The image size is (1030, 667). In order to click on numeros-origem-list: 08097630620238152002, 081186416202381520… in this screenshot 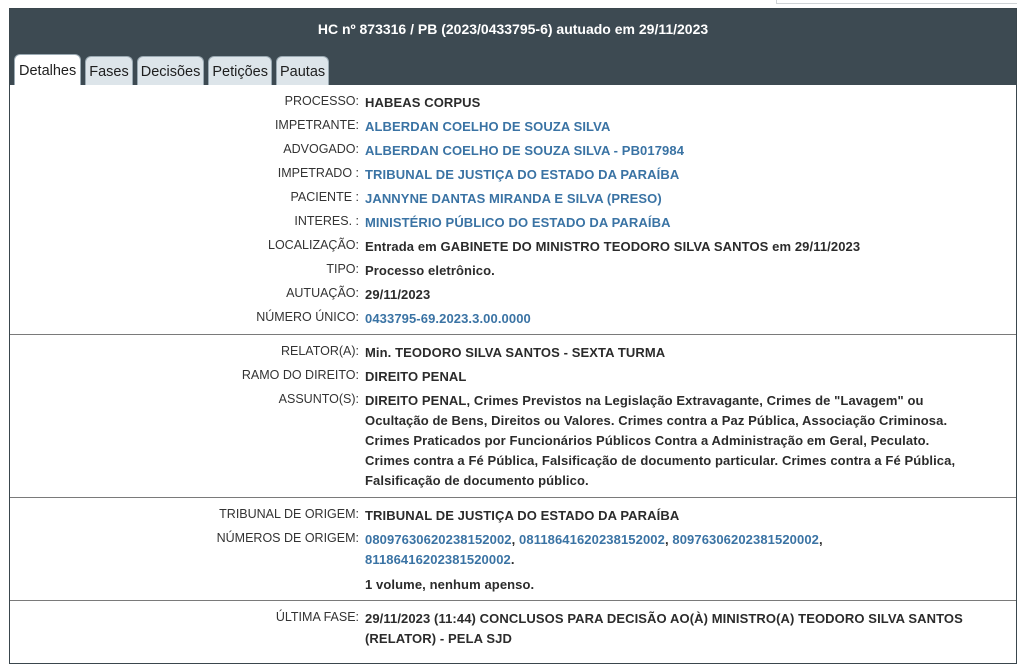, I will do `click(665, 550)`.